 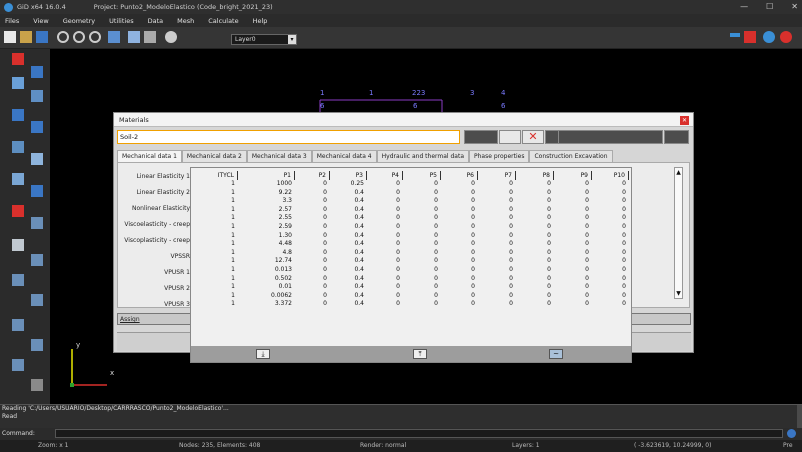 What do you see at coordinates (678, 233) in the screenshot?
I see `table-scrollbar: ▲ ▼` at bounding box center [678, 233].